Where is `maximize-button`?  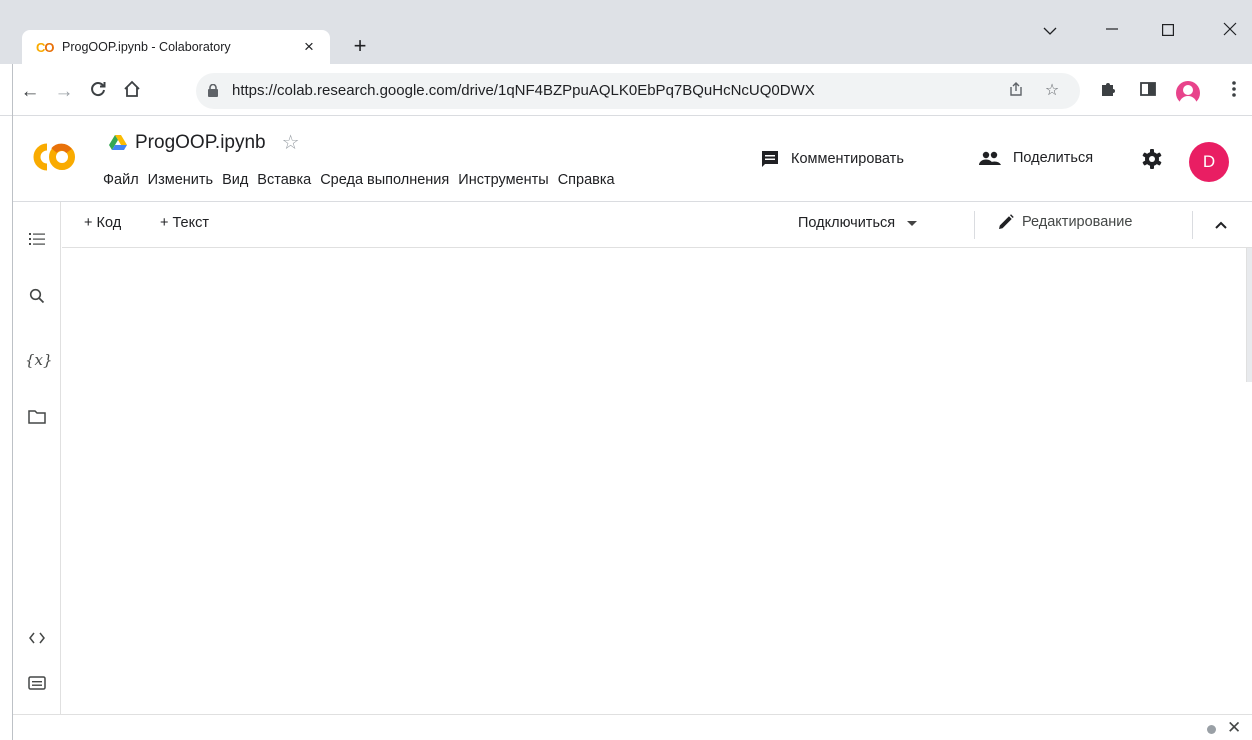
maximize-button is located at coordinates (1168, 32).